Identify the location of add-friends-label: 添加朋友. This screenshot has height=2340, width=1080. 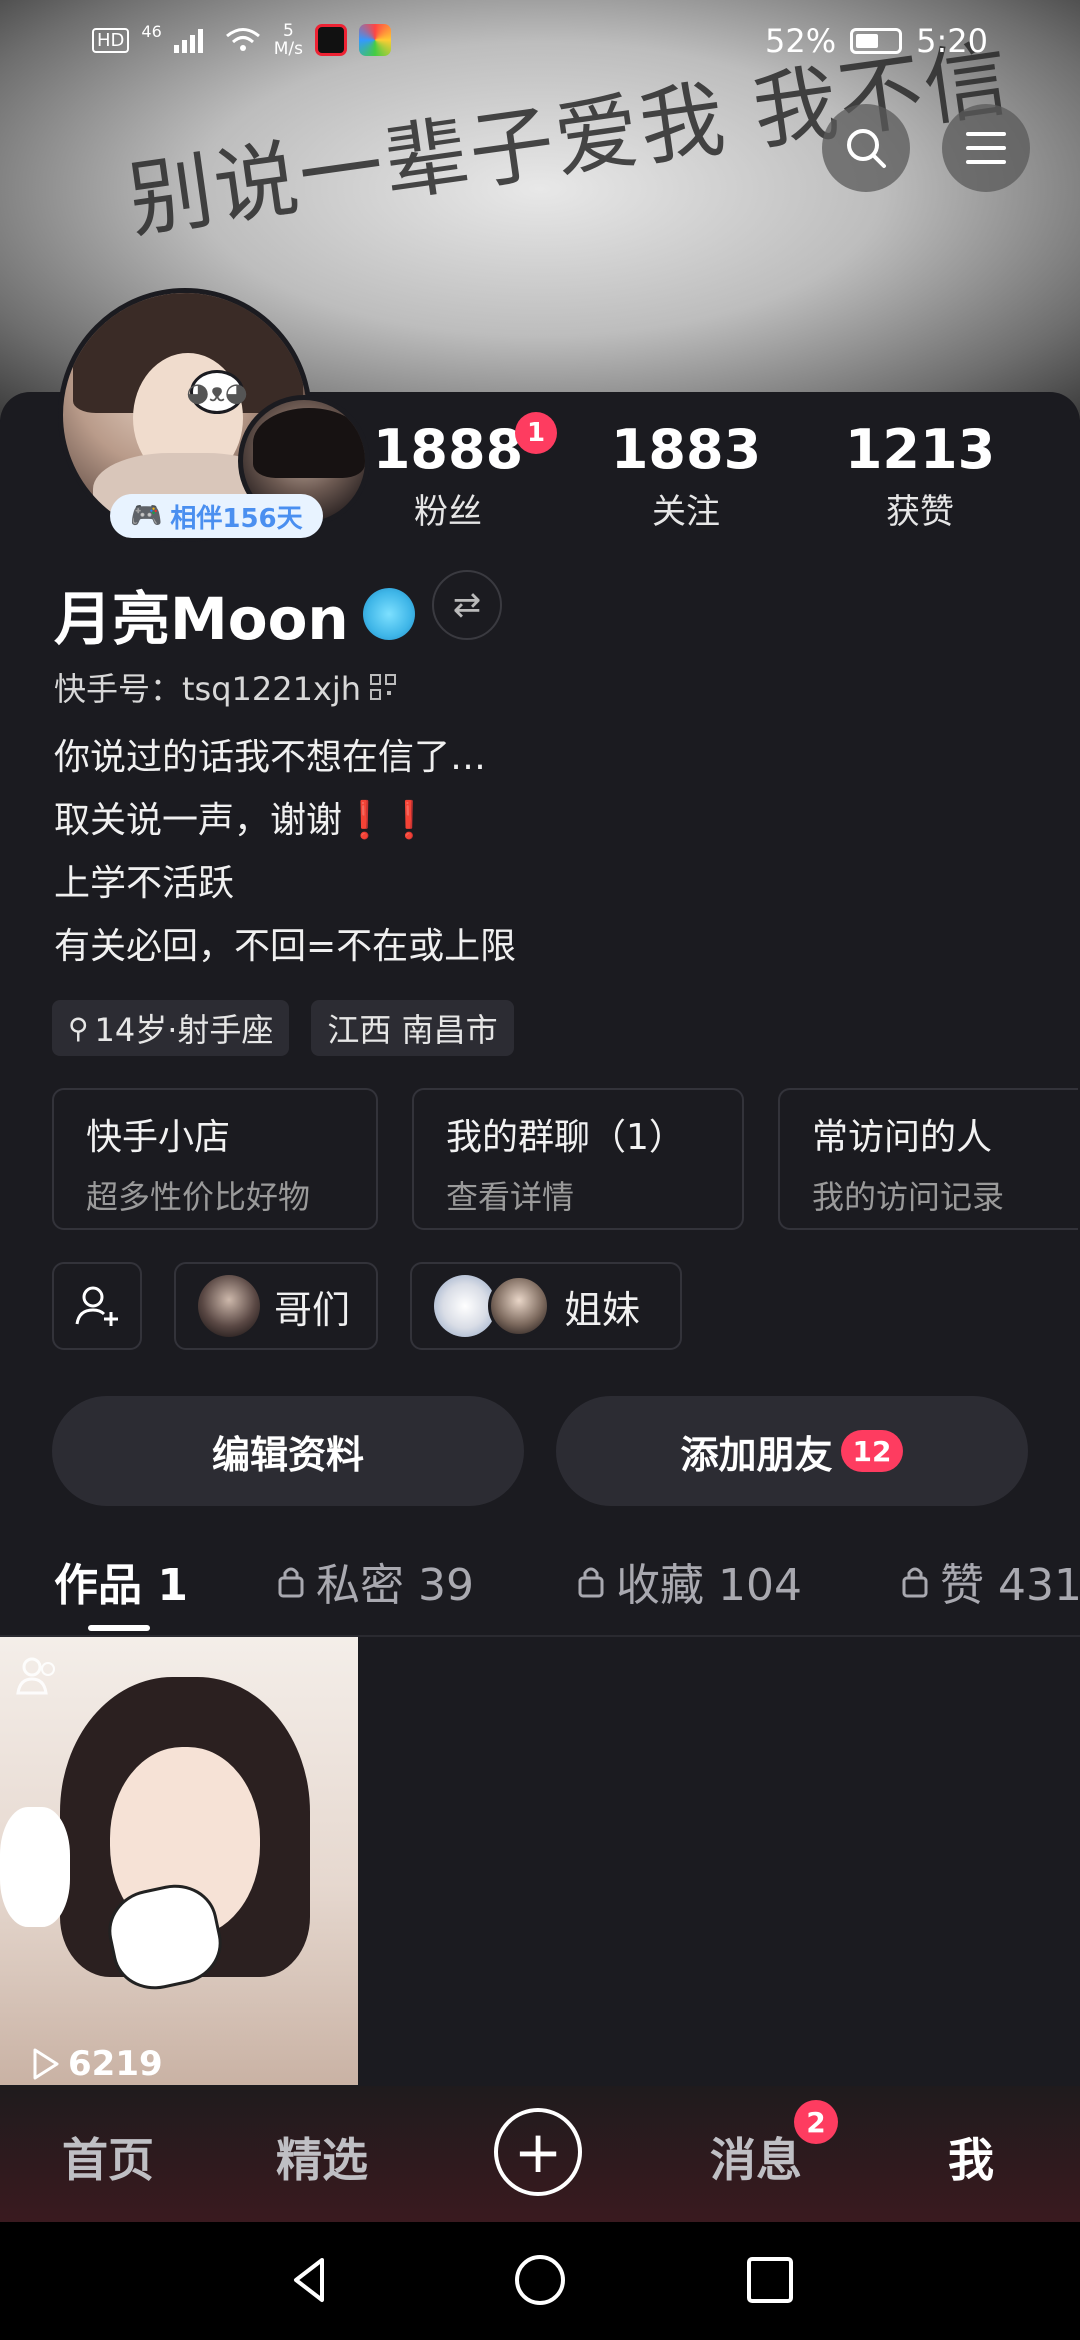
(756, 1454).